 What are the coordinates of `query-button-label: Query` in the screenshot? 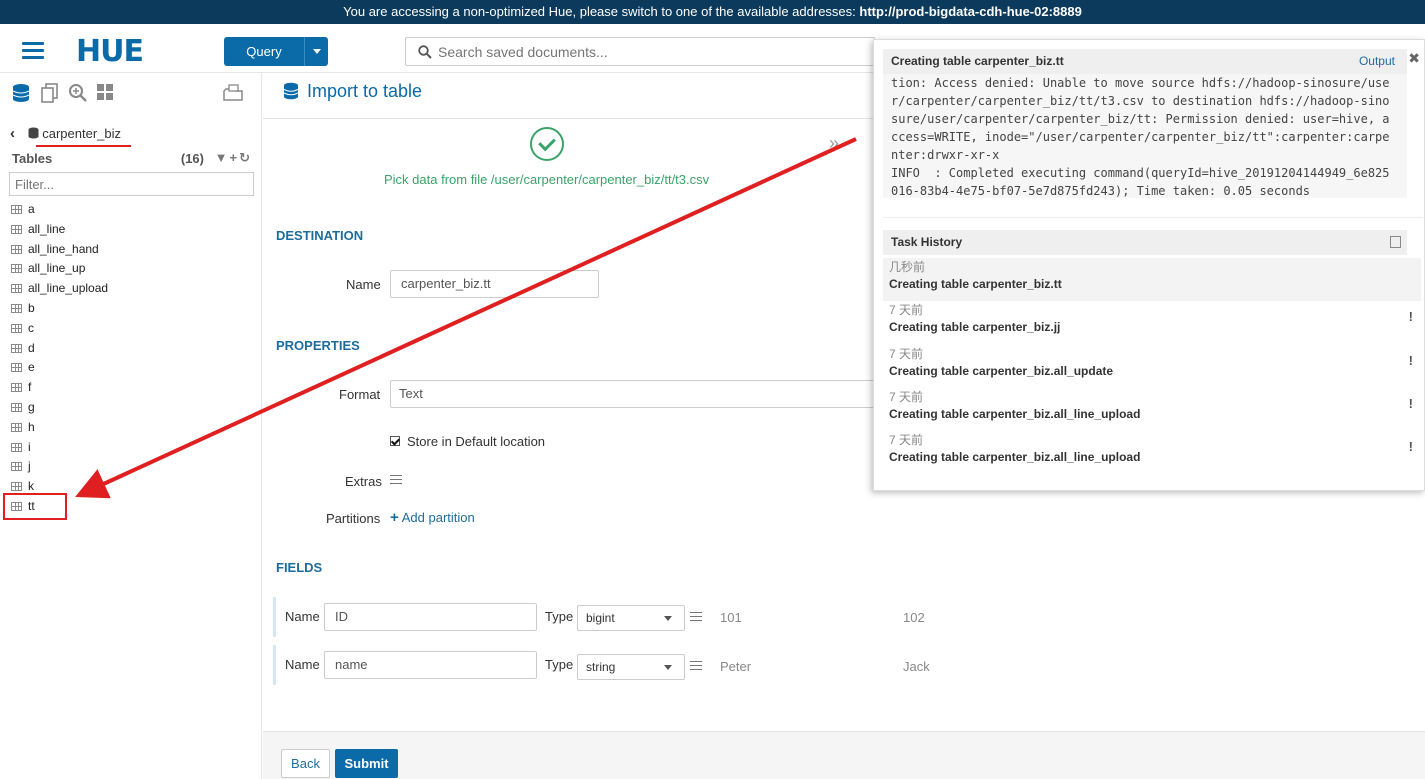 It's located at (264, 51).